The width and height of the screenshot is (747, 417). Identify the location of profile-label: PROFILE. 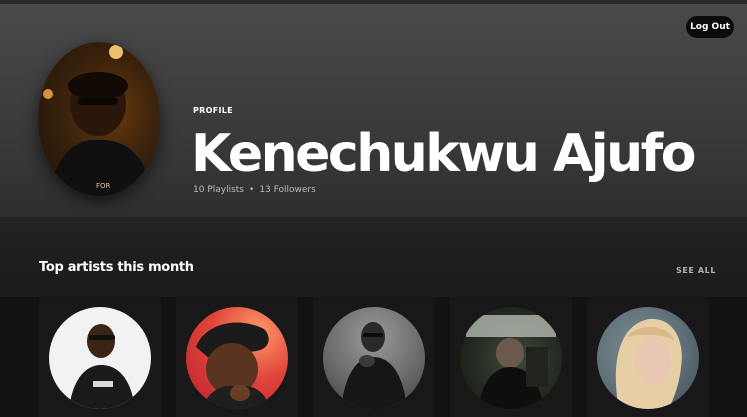
(213, 110).